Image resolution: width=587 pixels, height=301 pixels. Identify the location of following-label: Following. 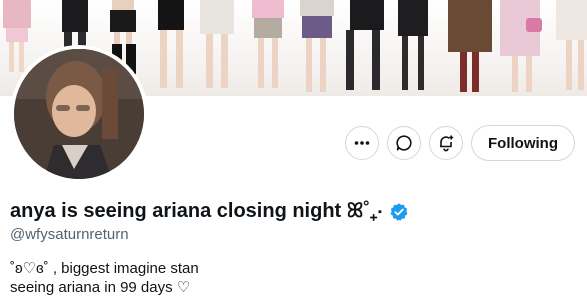
(523, 143).